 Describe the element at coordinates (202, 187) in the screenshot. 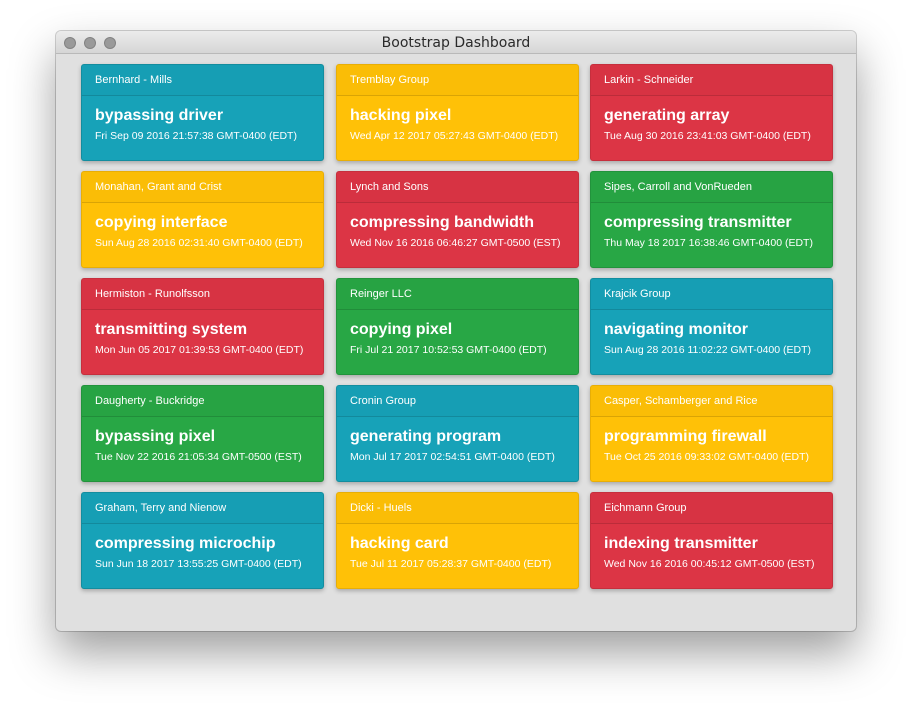

I see `card-company-name: Monahan, Grant and Crist` at that location.